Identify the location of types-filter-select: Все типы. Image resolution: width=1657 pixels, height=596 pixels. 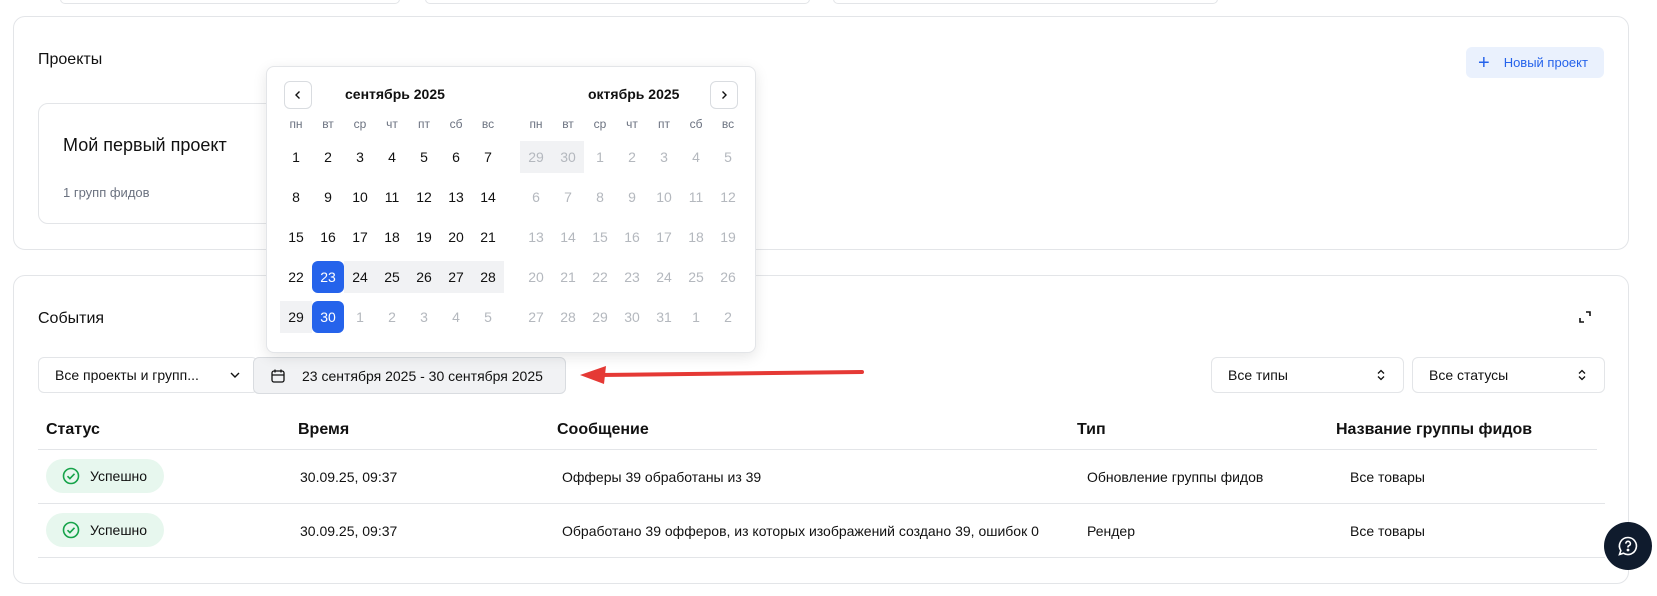
(1307, 375).